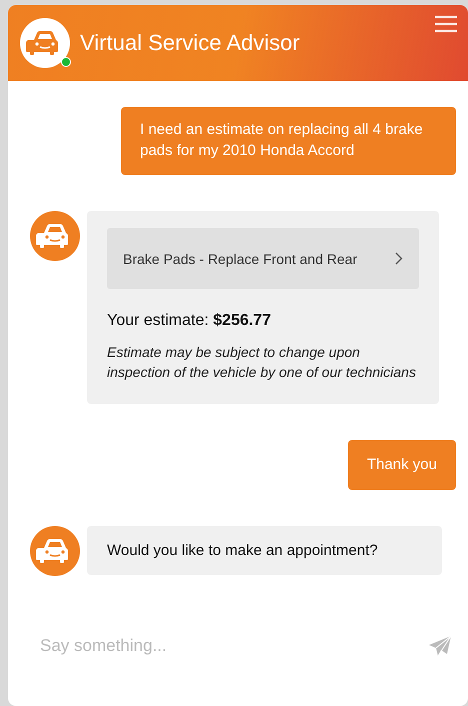  What do you see at coordinates (263, 258) in the screenshot?
I see `service-button: Brake Pads - Replace Front and Rear` at bounding box center [263, 258].